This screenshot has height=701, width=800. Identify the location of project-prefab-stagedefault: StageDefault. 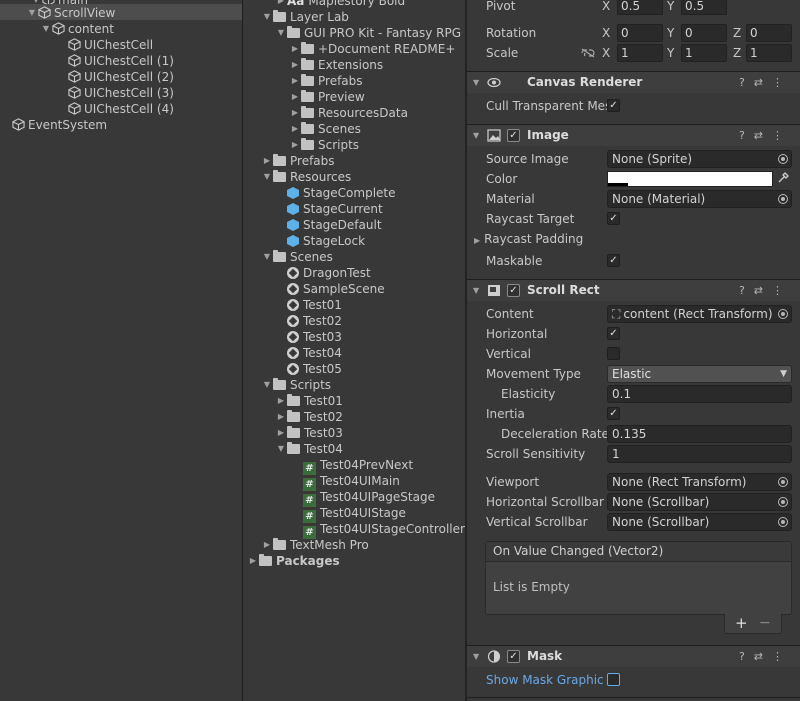
(334, 225).